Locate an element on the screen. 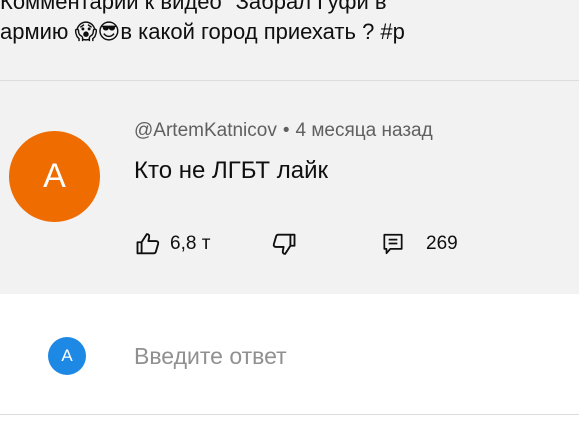 This screenshot has width=579, height=434. author-avatar-letter: A is located at coordinates (54, 176).